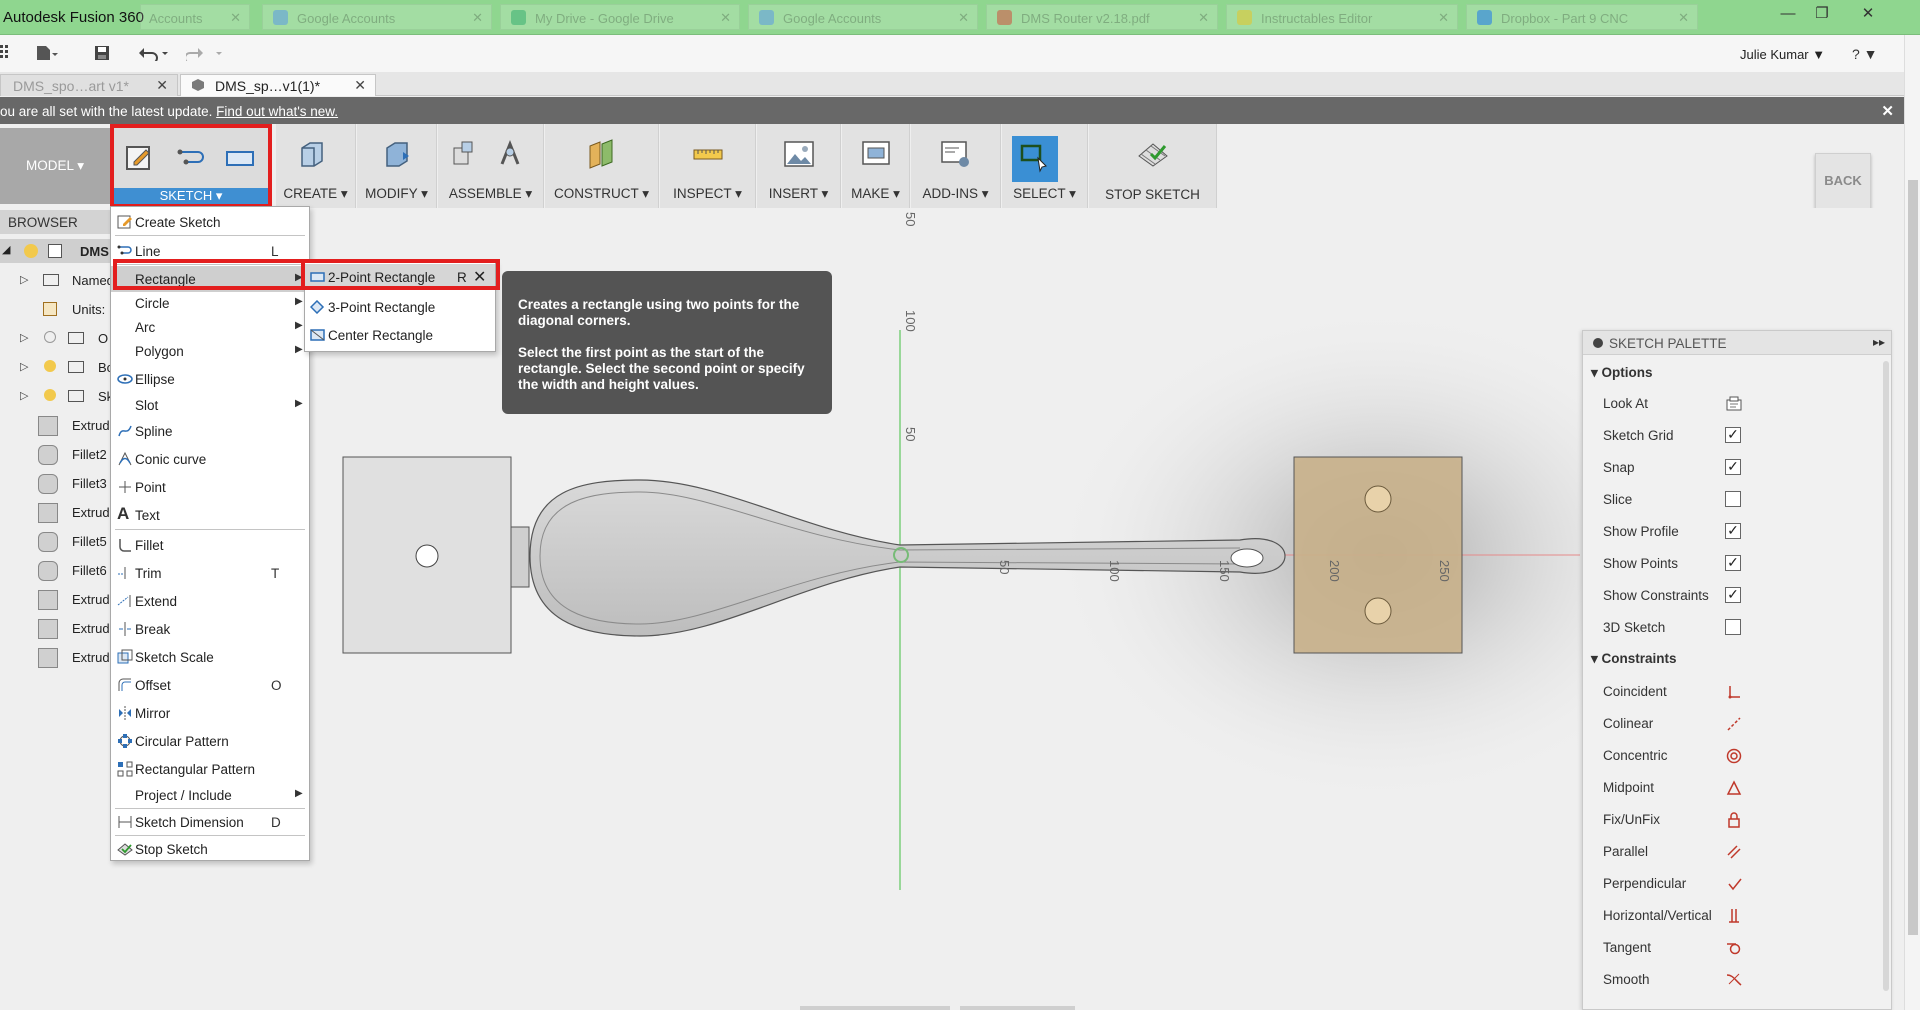 This screenshot has width=1920, height=1010. I want to click on line-tool-icon, so click(192, 158).